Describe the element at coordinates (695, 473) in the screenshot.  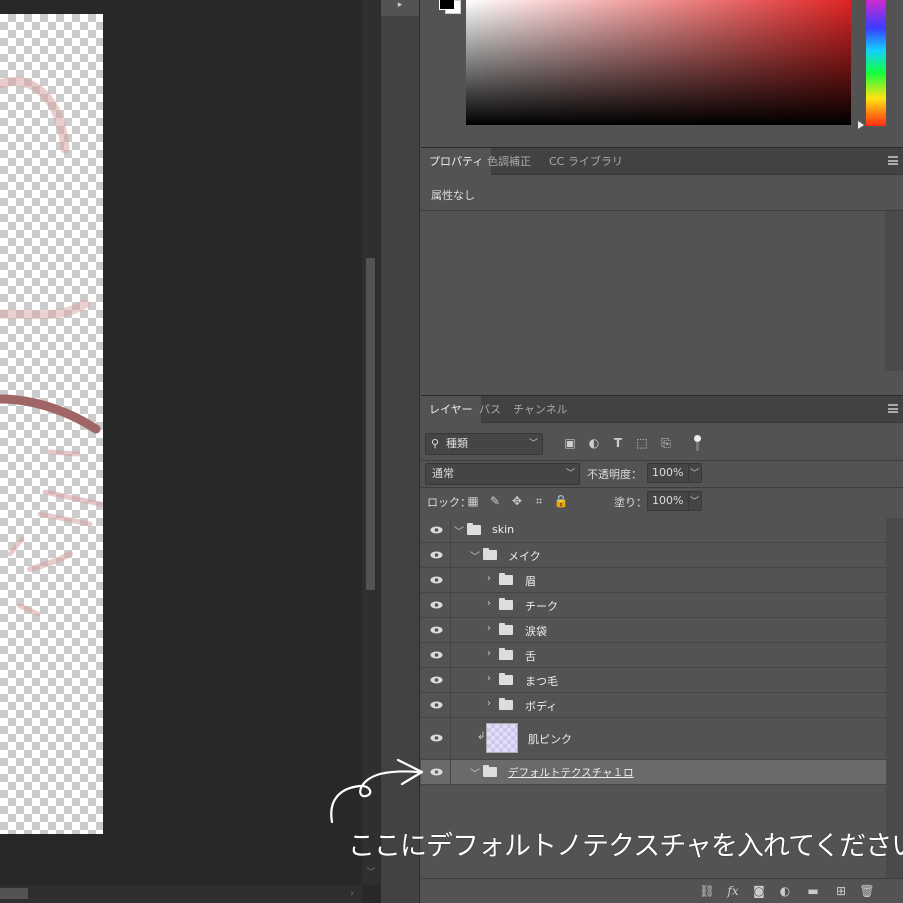
I see `opacity-dropdown-button: ﹀` at that location.